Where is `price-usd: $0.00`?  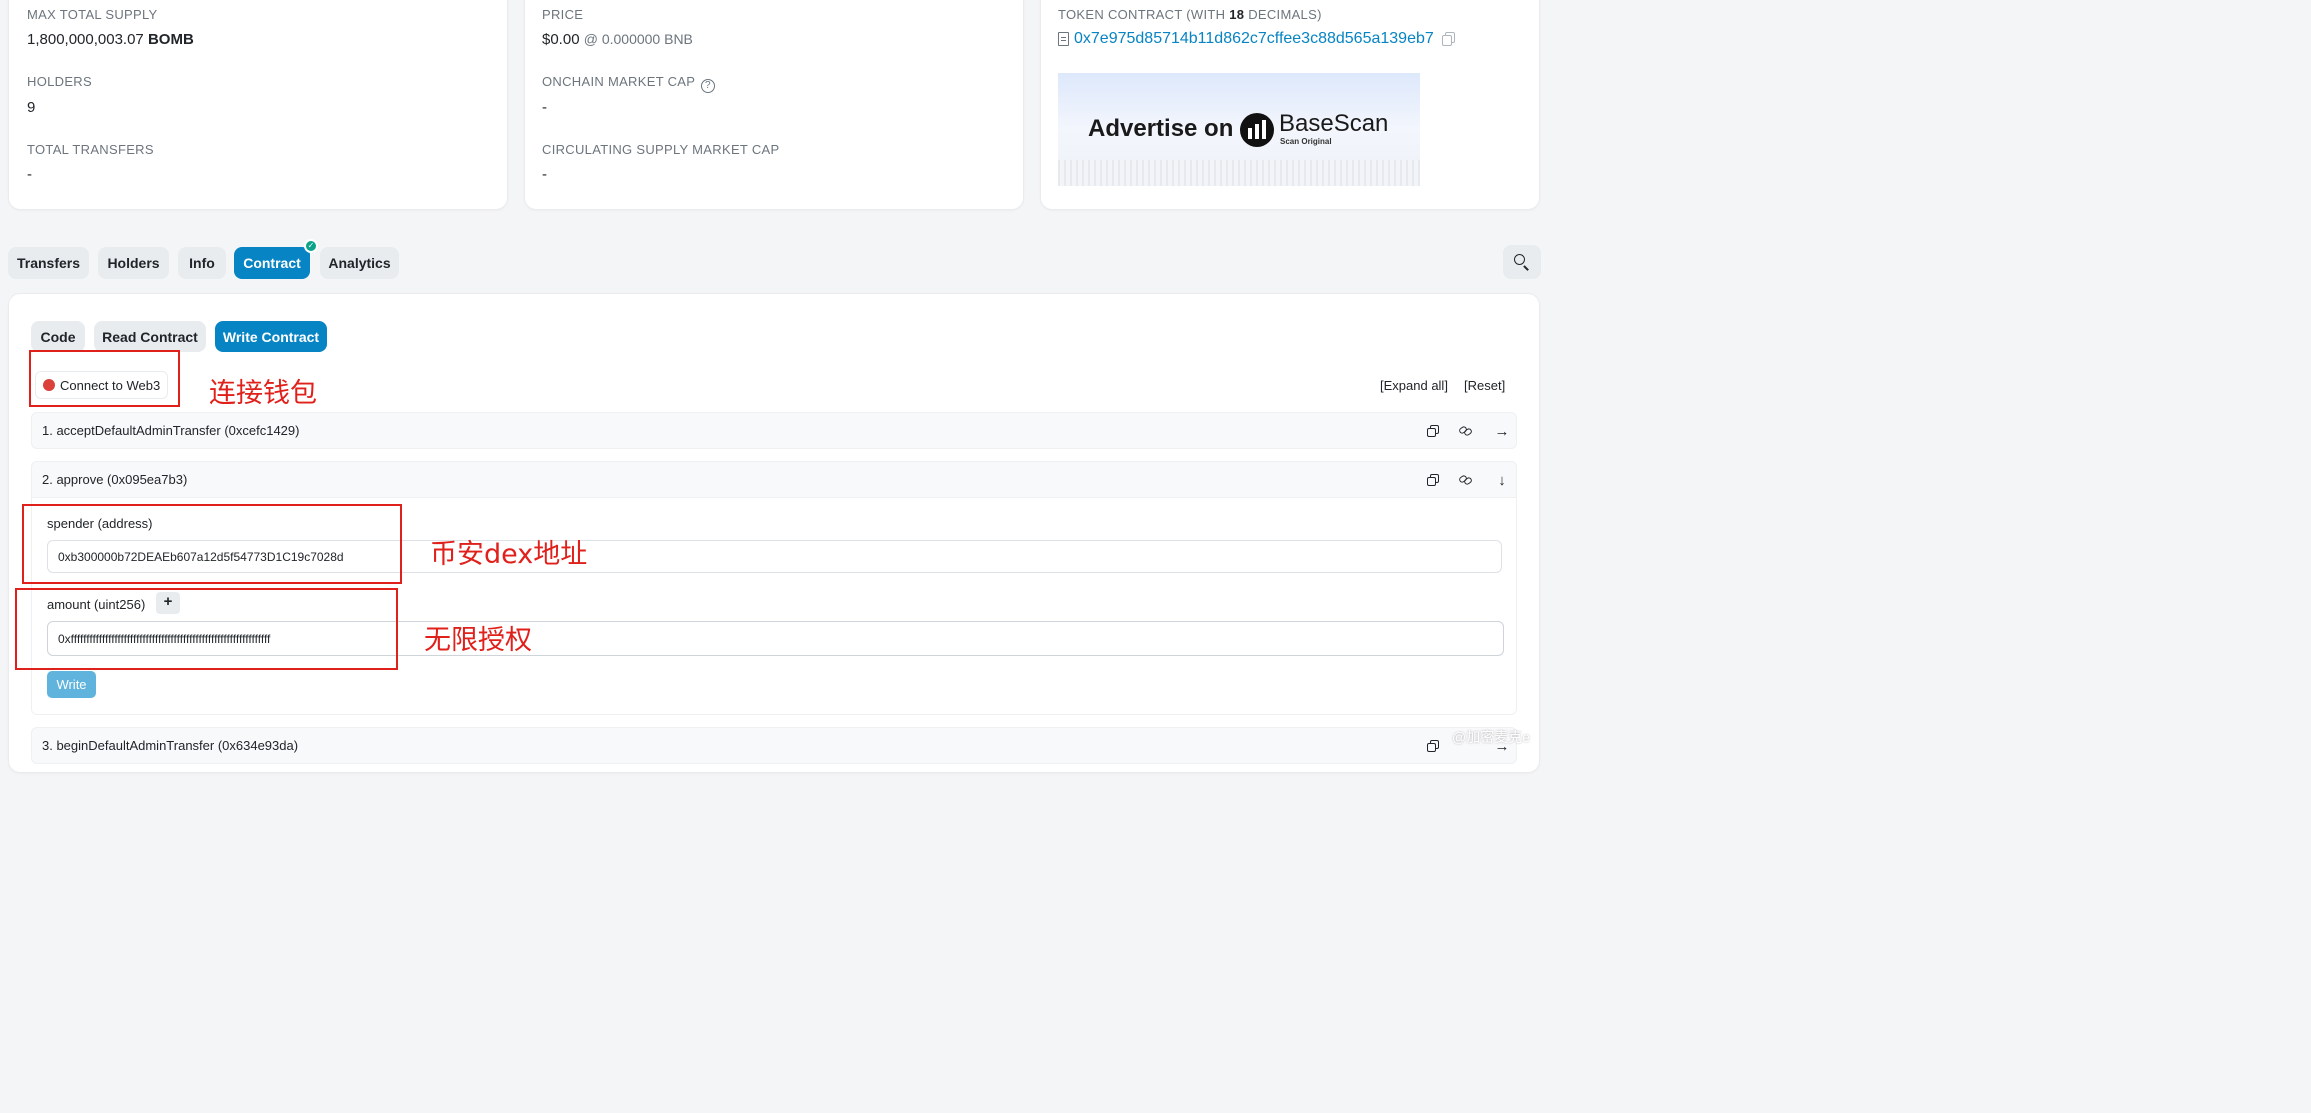
price-usd: $0.00 is located at coordinates (561, 39).